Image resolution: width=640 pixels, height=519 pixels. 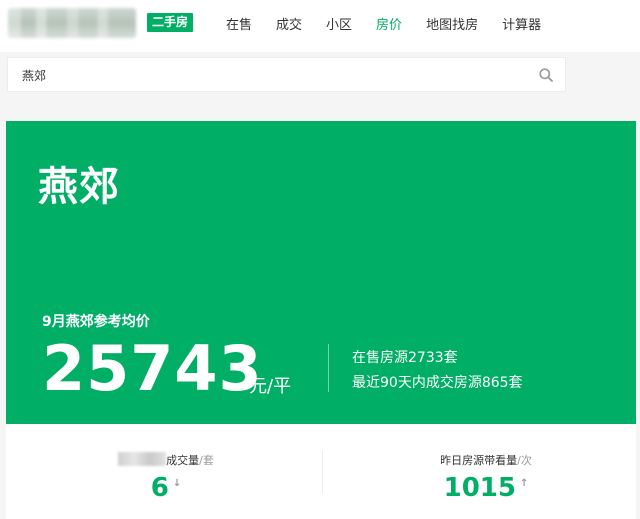 I want to click on nav-item-map-search: 地图找房, so click(x=452, y=23).